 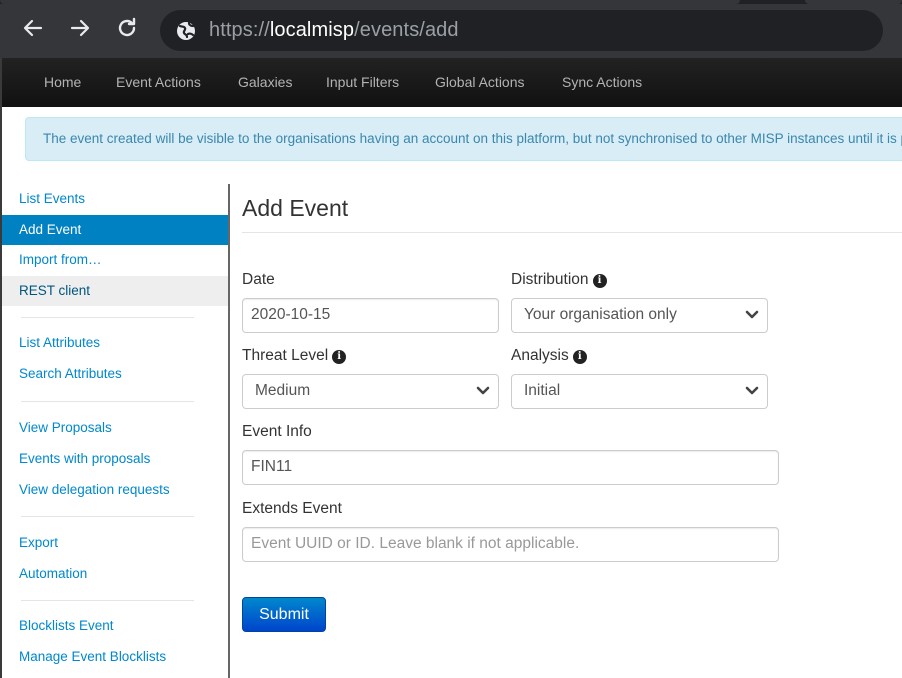 I want to click on threat-level-label: Threat Level i, so click(x=294, y=356).